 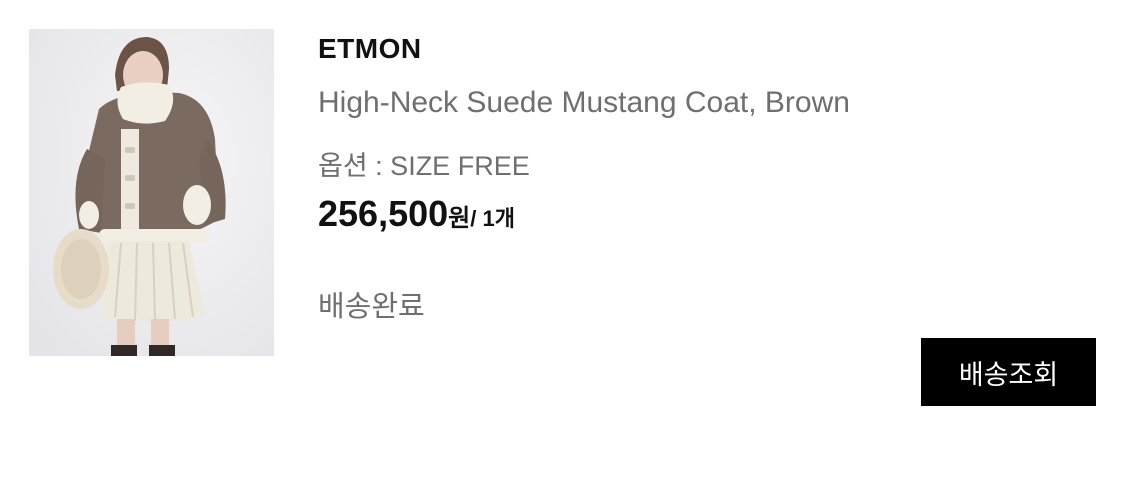 I want to click on product-thumbnail, so click(x=151, y=192).